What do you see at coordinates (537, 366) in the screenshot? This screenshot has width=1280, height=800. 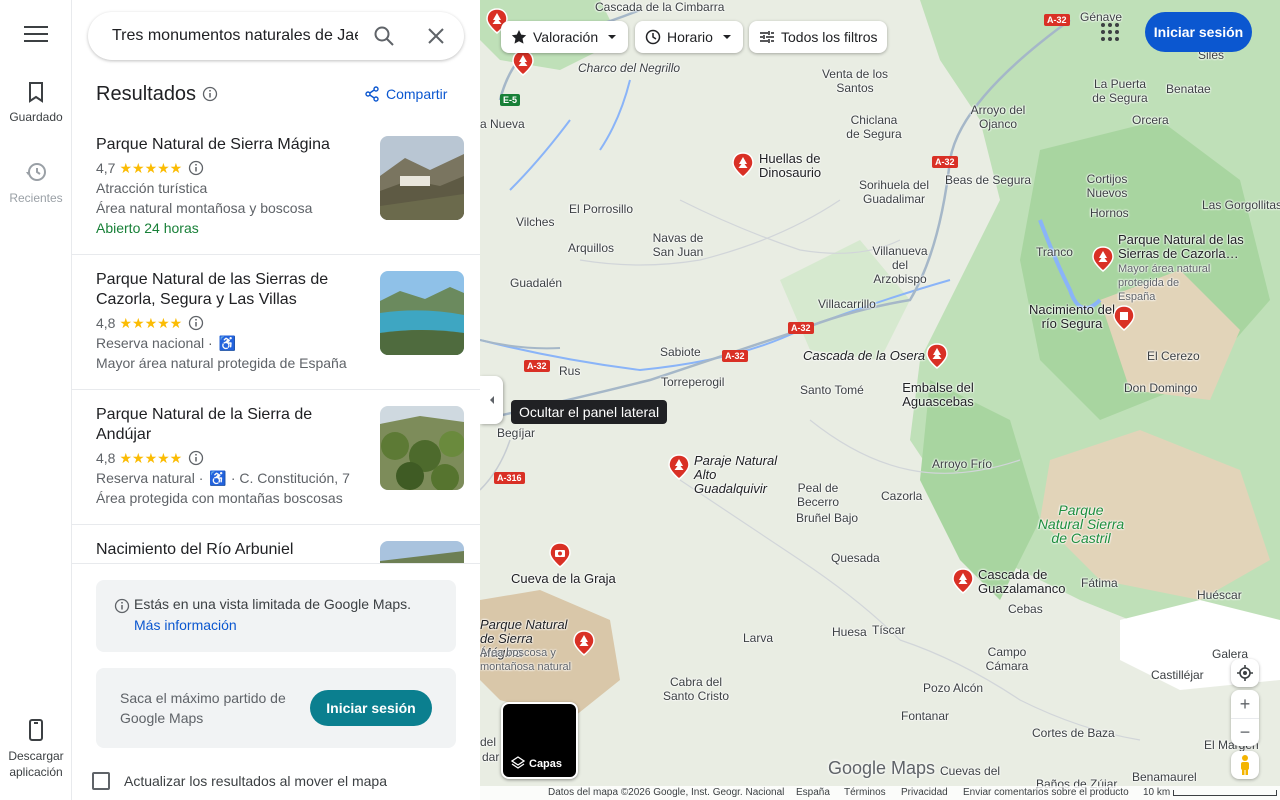 I see `road-shield: A-32` at bounding box center [537, 366].